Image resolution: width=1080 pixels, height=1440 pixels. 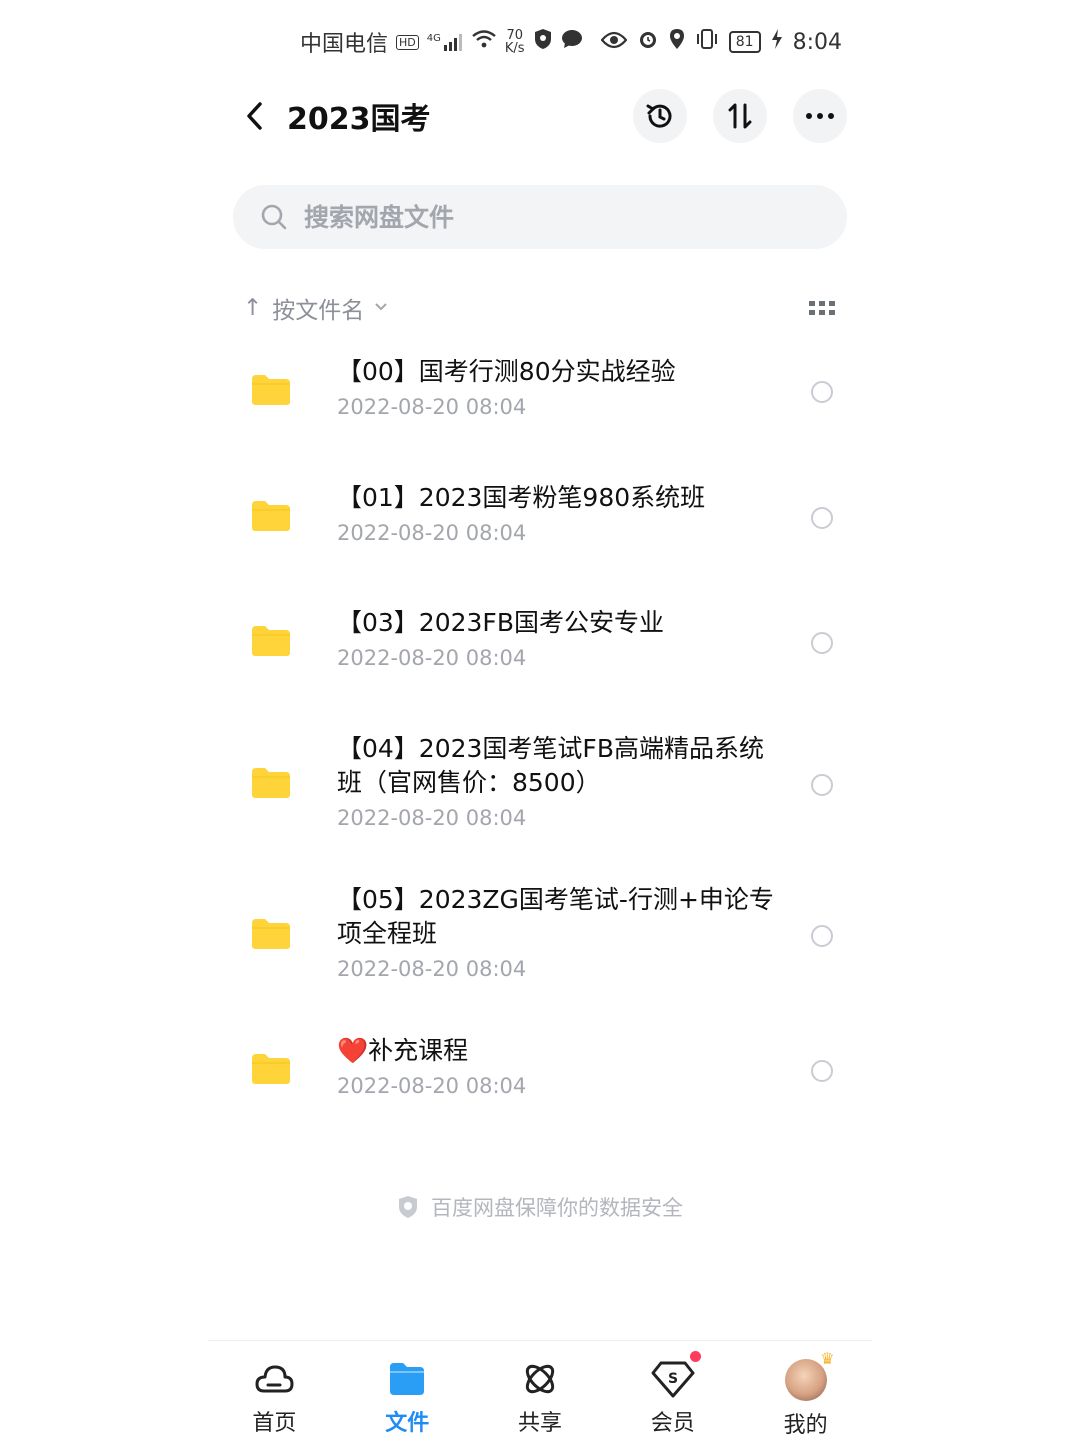 What do you see at coordinates (540, 1379) in the screenshot?
I see `share-orbit-icon` at bounding box center [540, 1379].